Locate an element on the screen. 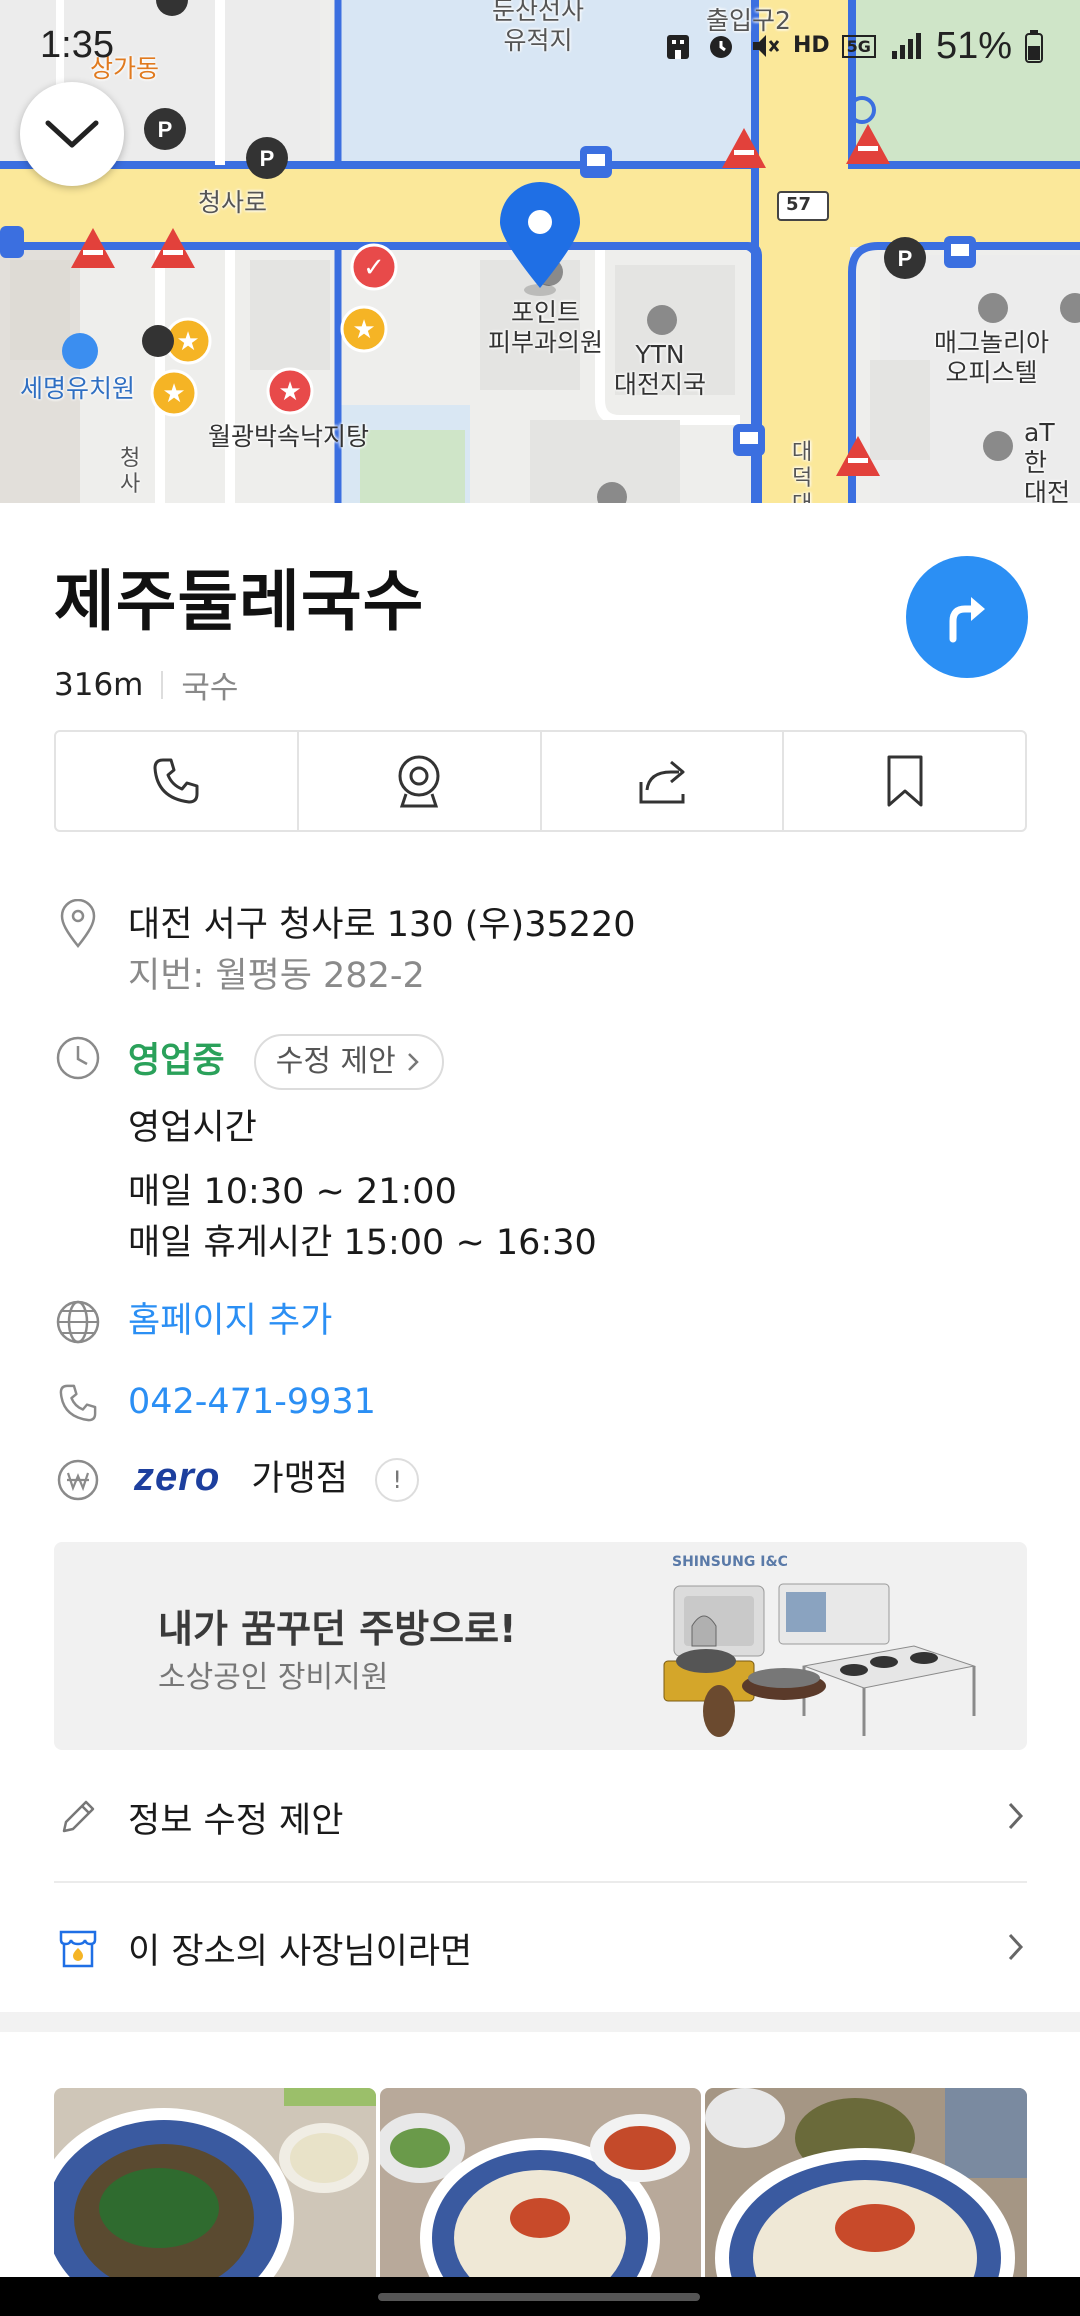 This screenshot has width=1080, height=2316. action-row is located at coordinates (540, 781).